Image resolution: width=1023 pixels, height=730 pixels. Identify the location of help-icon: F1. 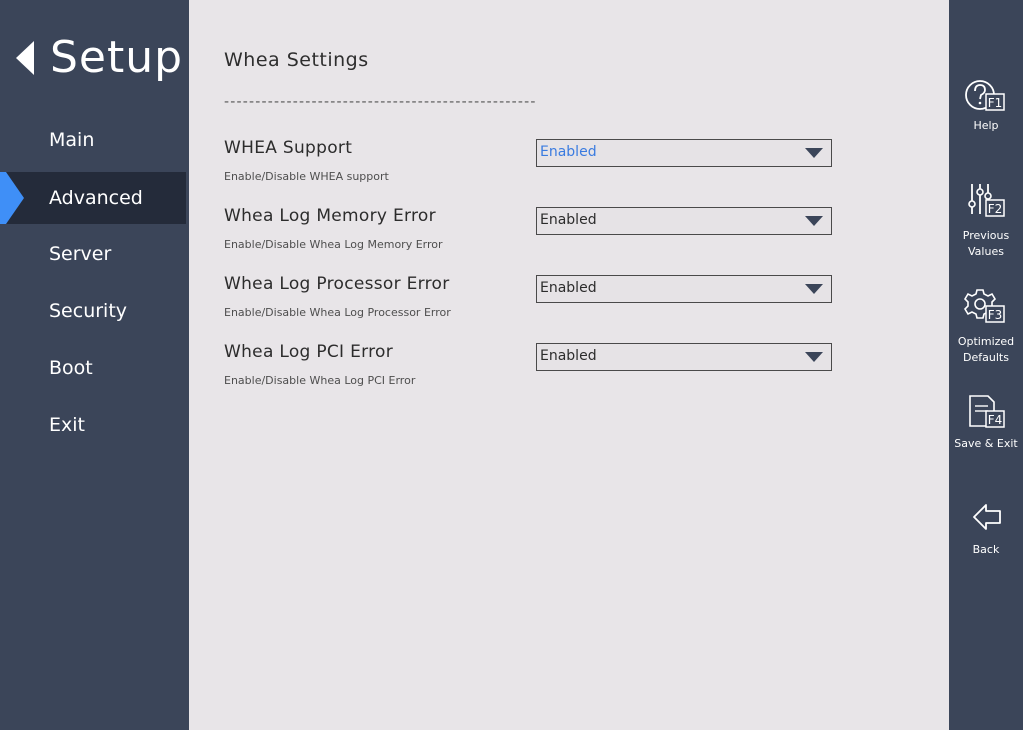
(985, 95).